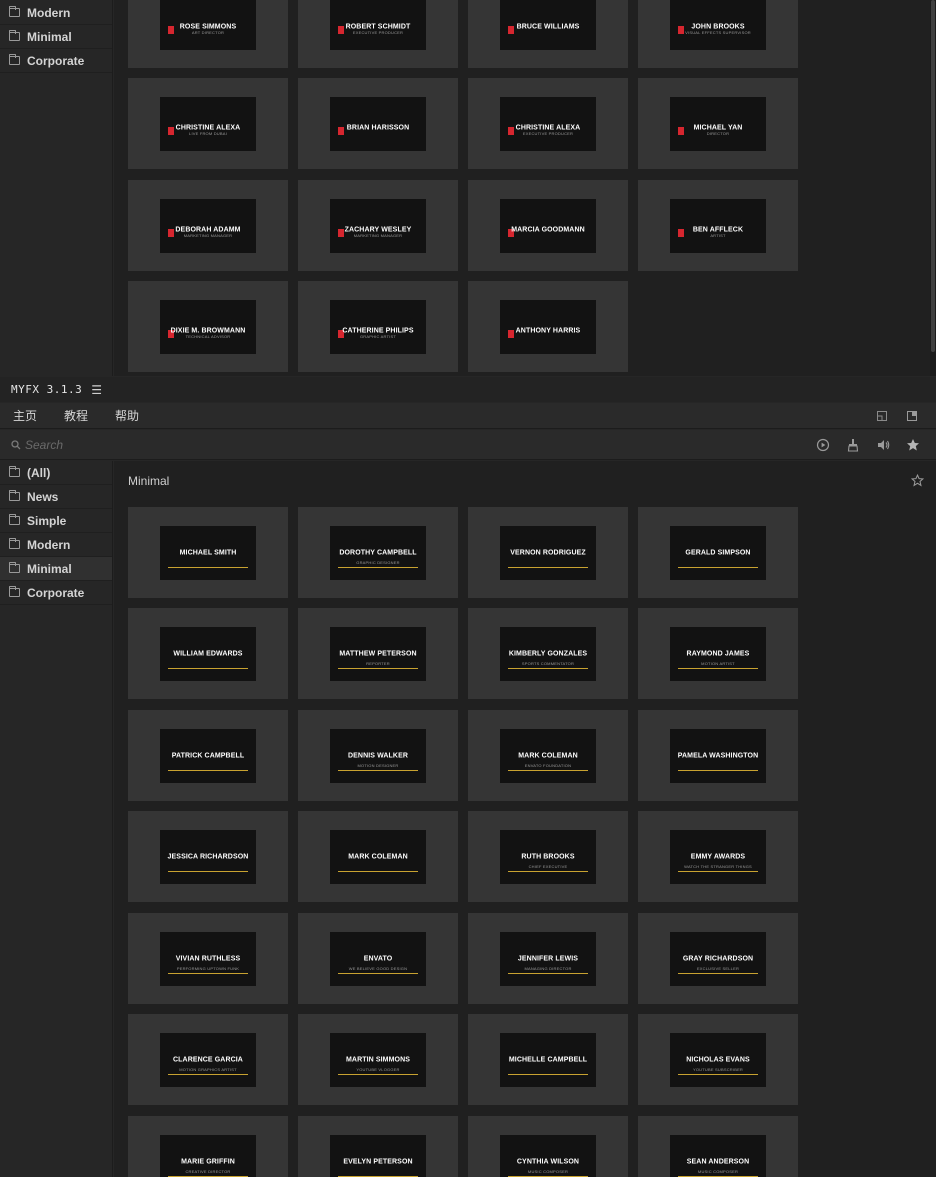  Describe the element at coordinates (548, 230) in the screenshot. I see `template-title: MARCIA GOODMANN` at that location.